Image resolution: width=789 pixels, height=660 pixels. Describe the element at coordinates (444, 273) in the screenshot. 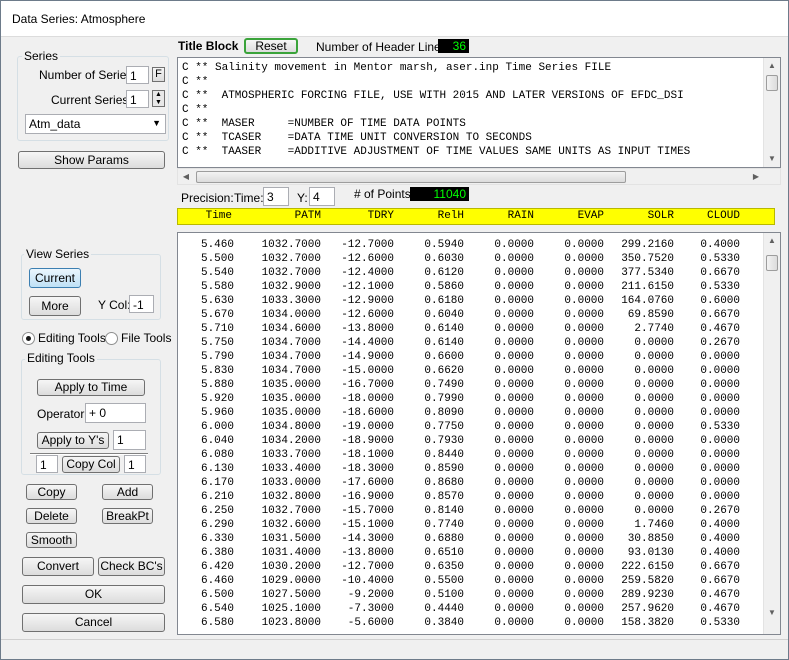

I see `table-cell: 0.6120` at that location.